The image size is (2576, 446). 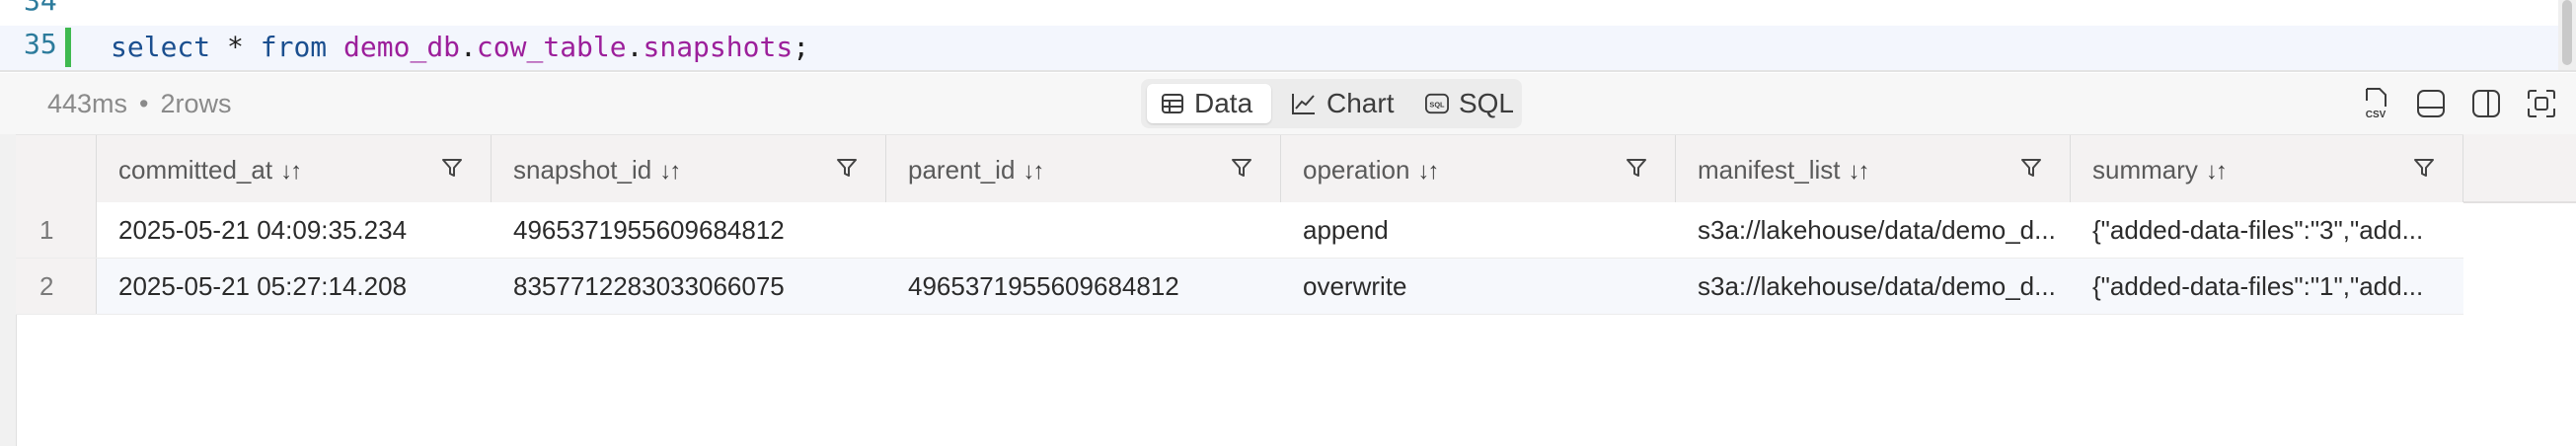 I want to click on tab-chart: Chart, so click(x=1343, y=103).